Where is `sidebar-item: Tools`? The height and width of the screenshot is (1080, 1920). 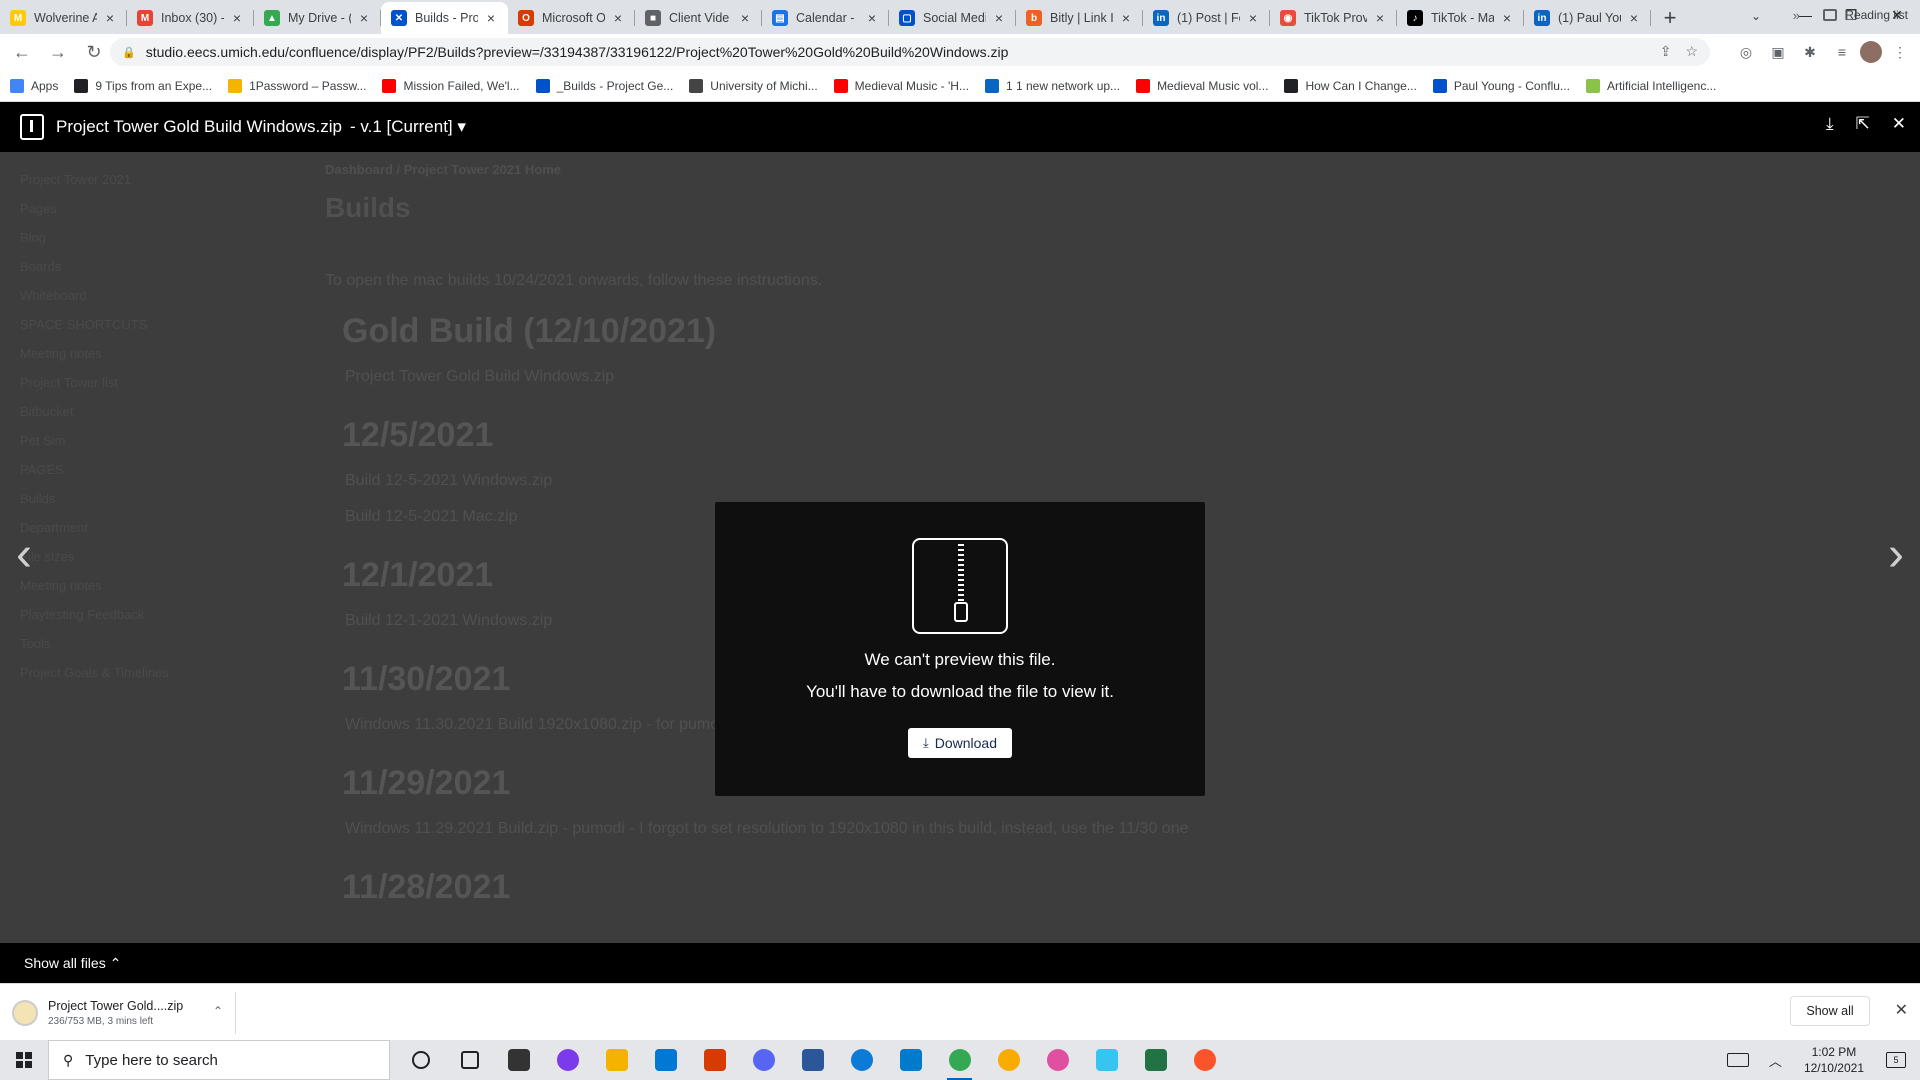 sidebar-item: Tools is located at coordinates (150, 643).